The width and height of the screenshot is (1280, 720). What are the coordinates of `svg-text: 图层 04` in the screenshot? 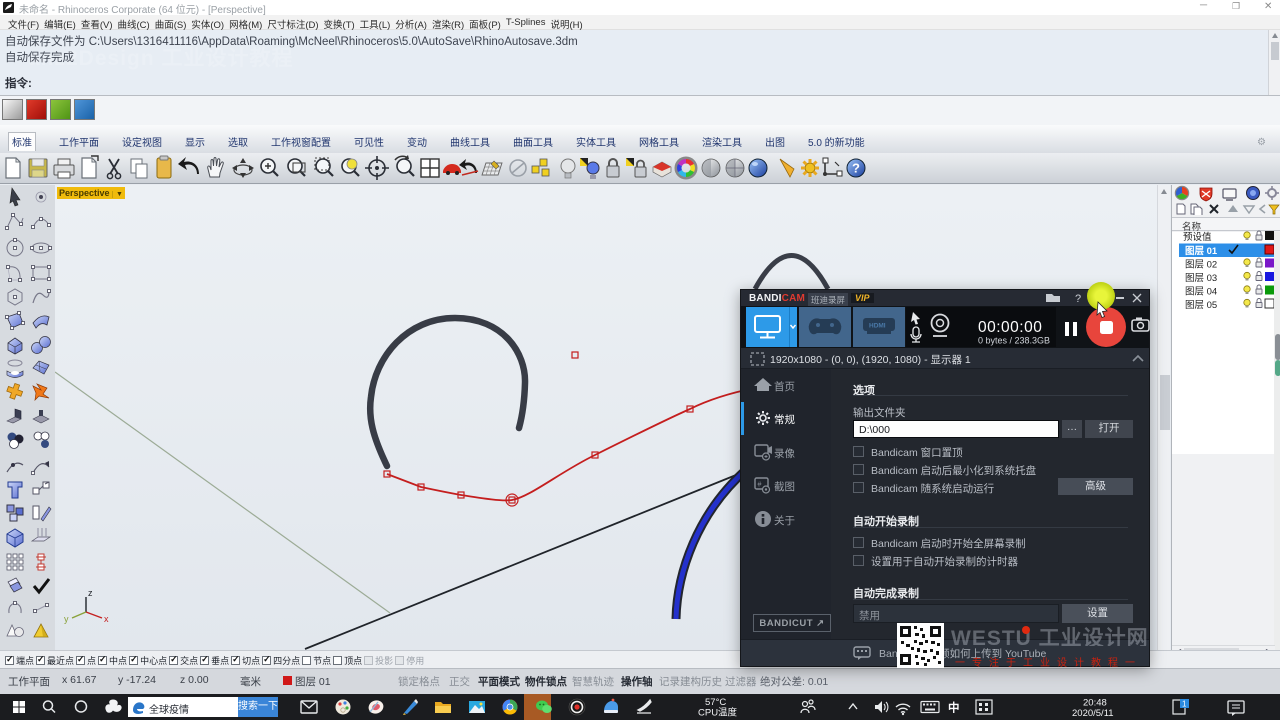 It's located at (1201, 292).